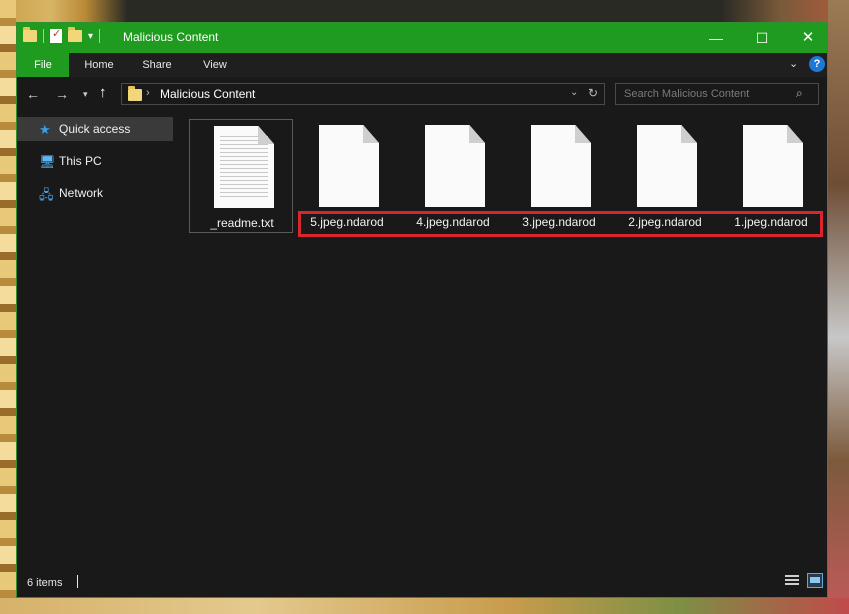  Describe the element at coordinates (716, 38) in the screenshot. I see `minimize-button: —` at that location.